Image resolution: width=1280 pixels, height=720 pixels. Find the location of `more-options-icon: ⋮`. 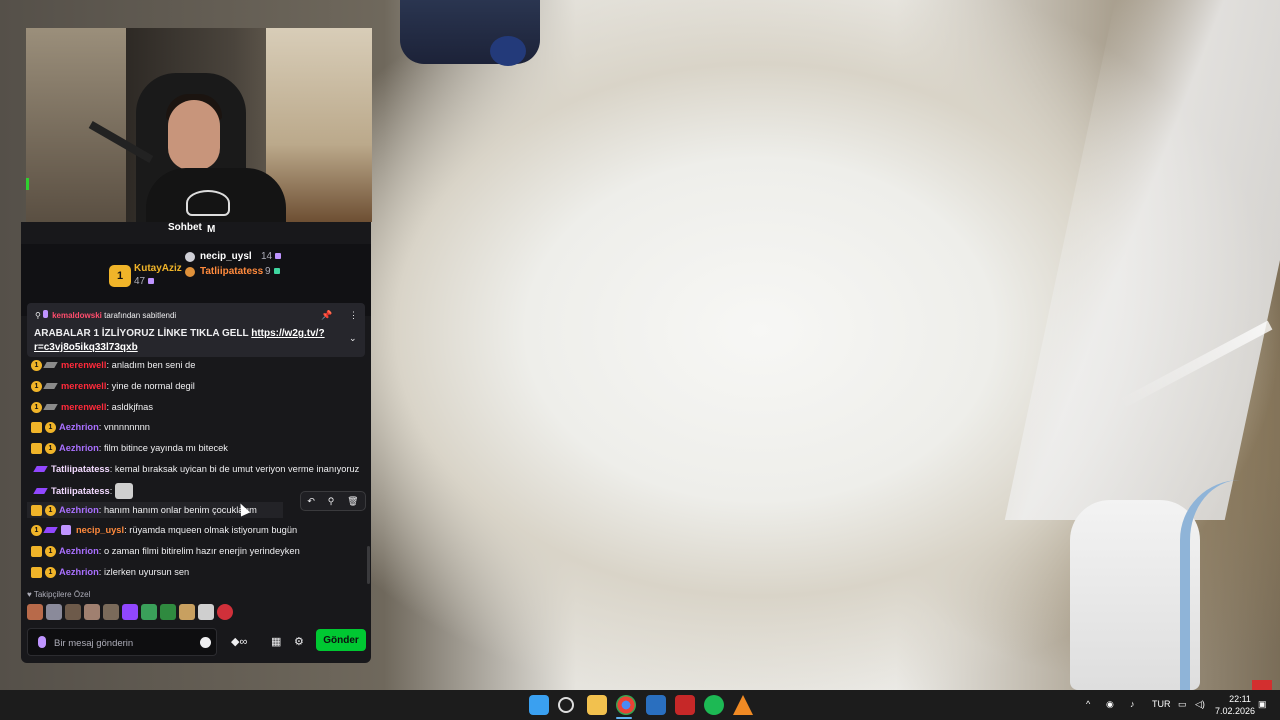

more-options-icon: ⋮ is located at coordinates (353, 315).